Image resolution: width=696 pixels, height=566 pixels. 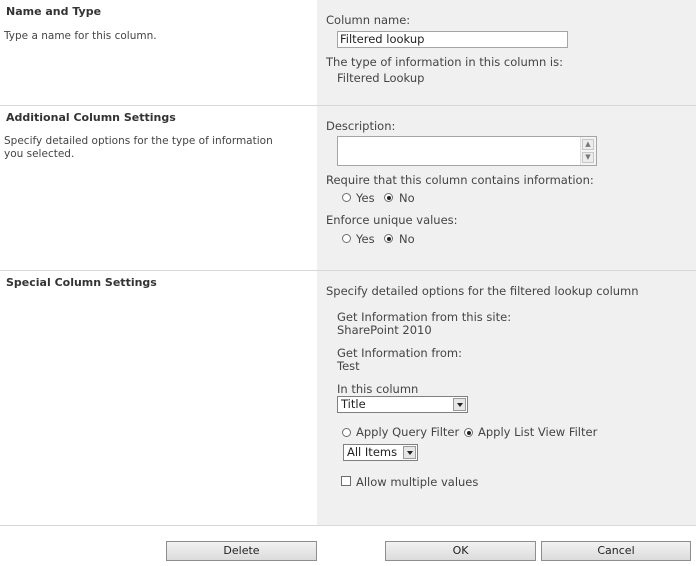 What do you see at coordinates (407, 198) in the screenshot?
I see `require-no-label: No` at bounding box center [407, 198].